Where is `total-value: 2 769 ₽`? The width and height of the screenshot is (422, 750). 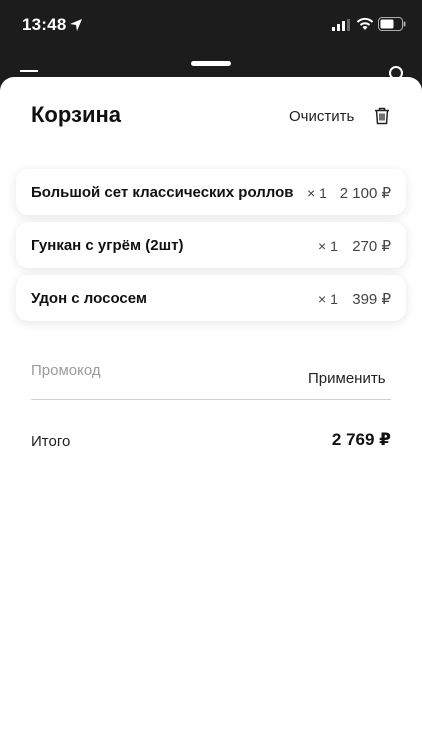 total-value: 2 769 ₽ is located at coordinates (361, 439).